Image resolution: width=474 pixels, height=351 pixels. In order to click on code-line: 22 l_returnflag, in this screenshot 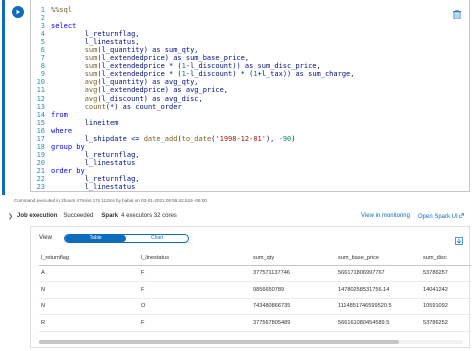, I will do `click(241, 179)`.